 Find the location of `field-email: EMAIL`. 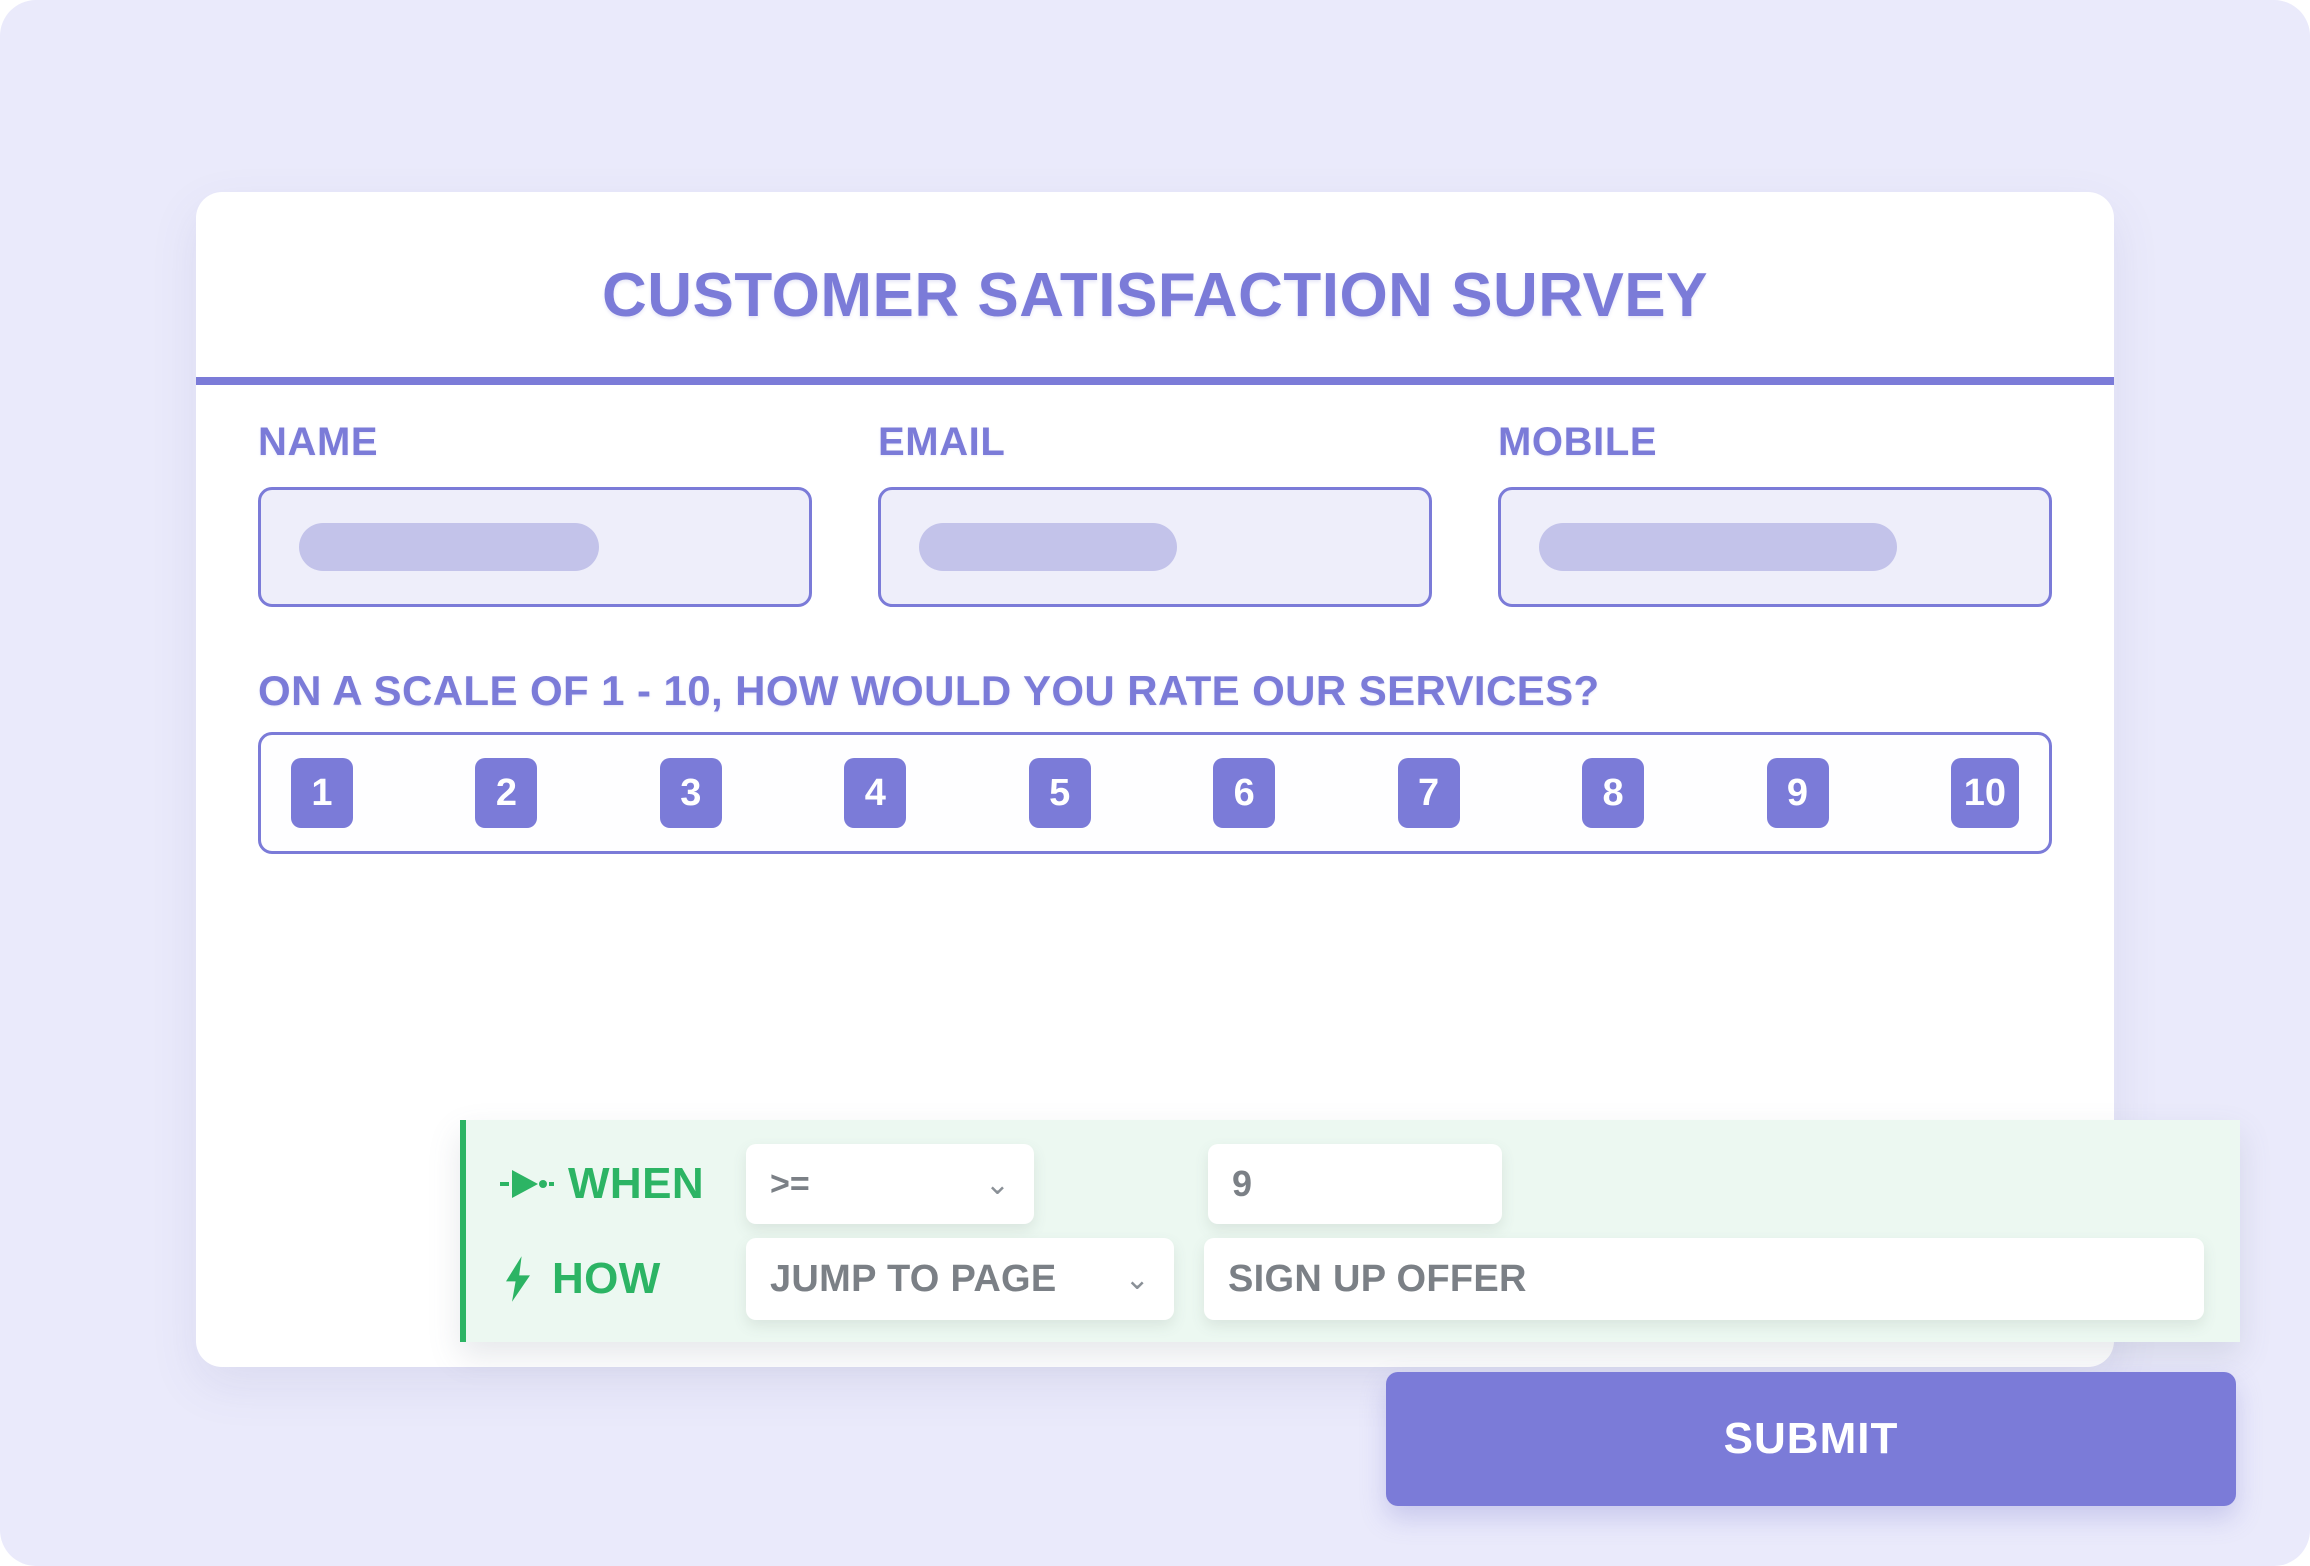

field-email: EMAIL is located at coordinates (1155, 513).